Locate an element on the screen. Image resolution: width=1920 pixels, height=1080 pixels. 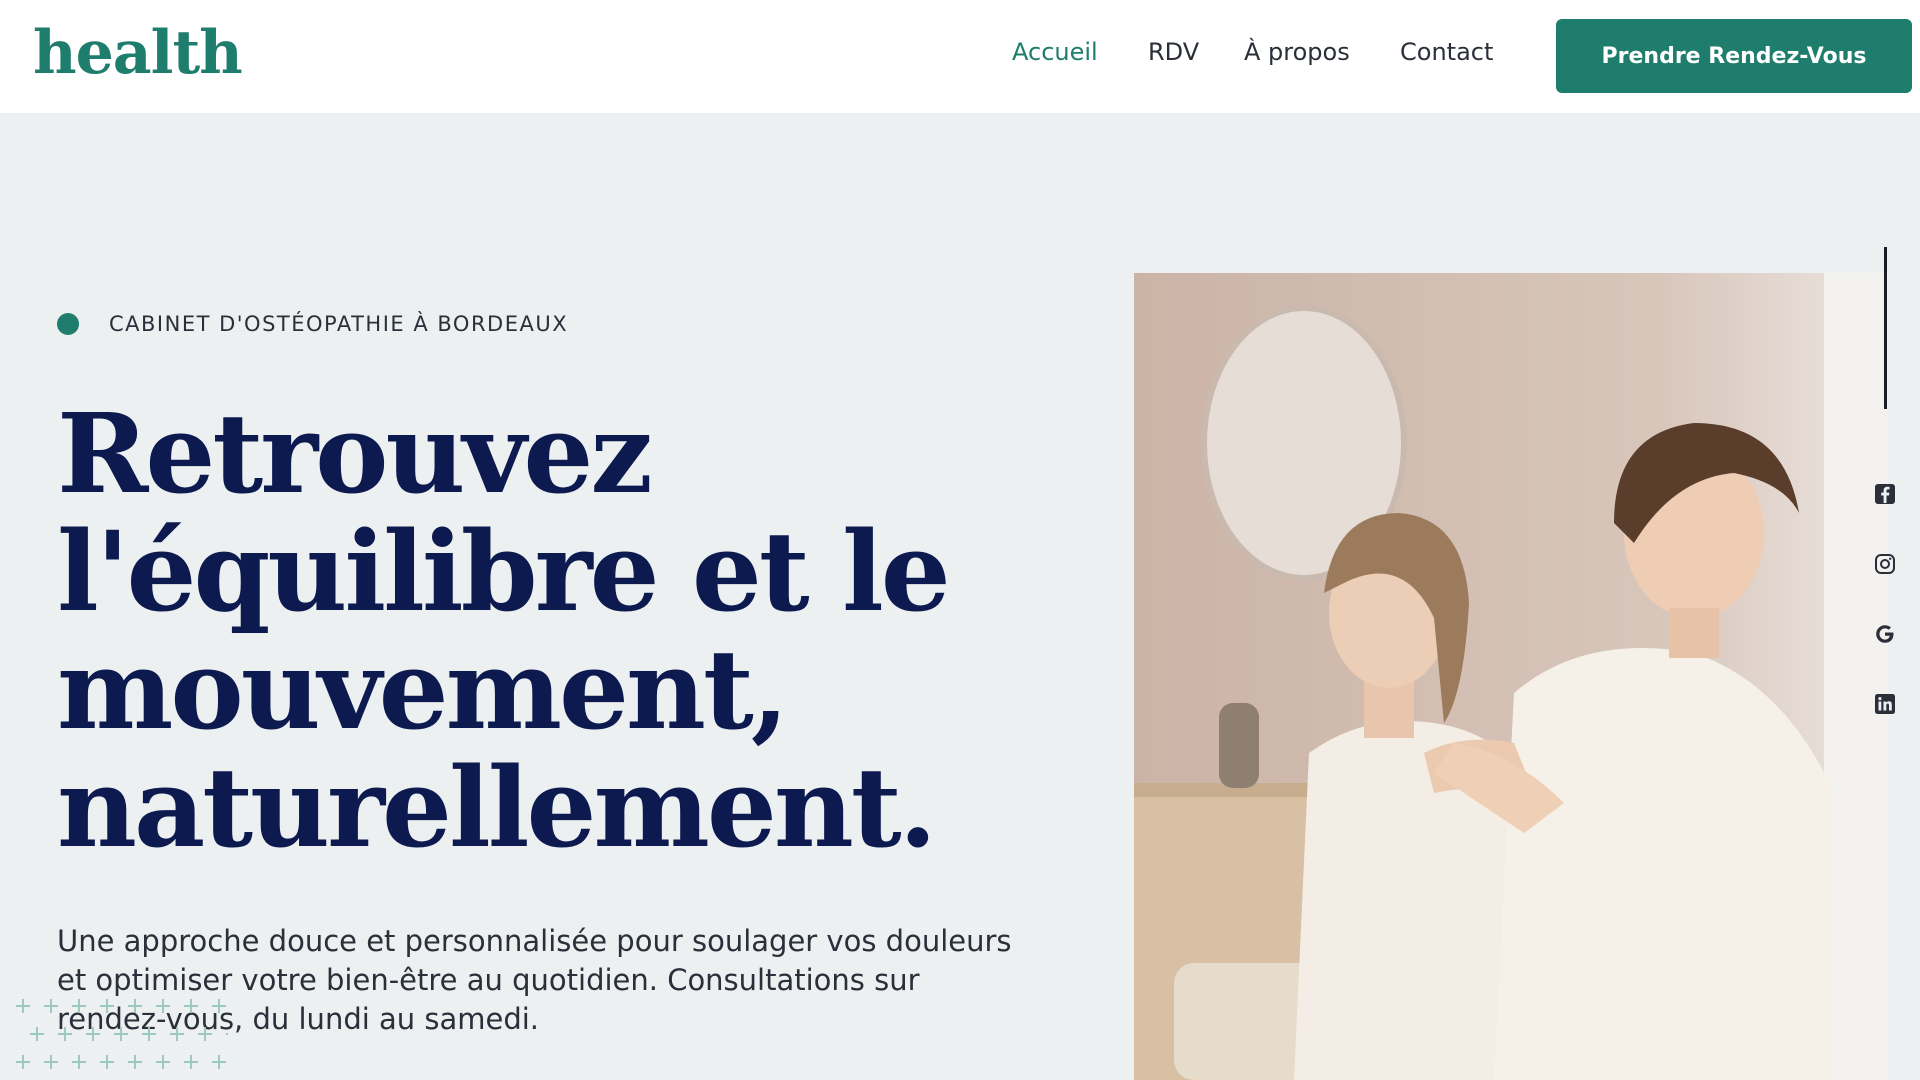
eyebrow: CABINET D'OSTÉOPATHIE À BORDEAUX is located at coordinates (312, 324).